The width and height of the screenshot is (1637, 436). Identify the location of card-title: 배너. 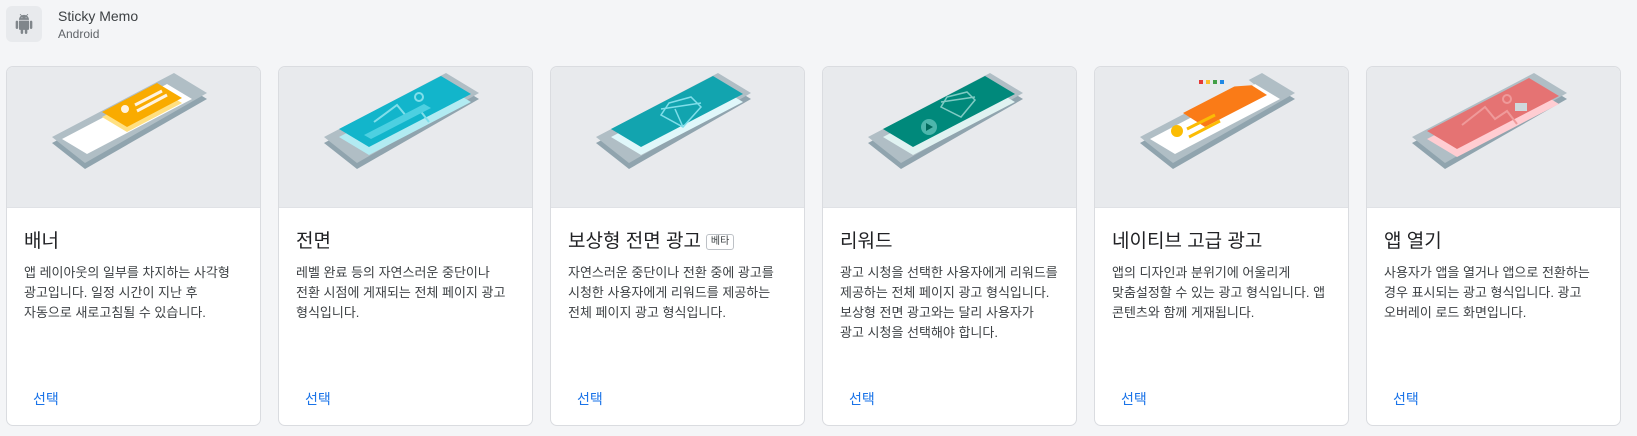
(41, 241).